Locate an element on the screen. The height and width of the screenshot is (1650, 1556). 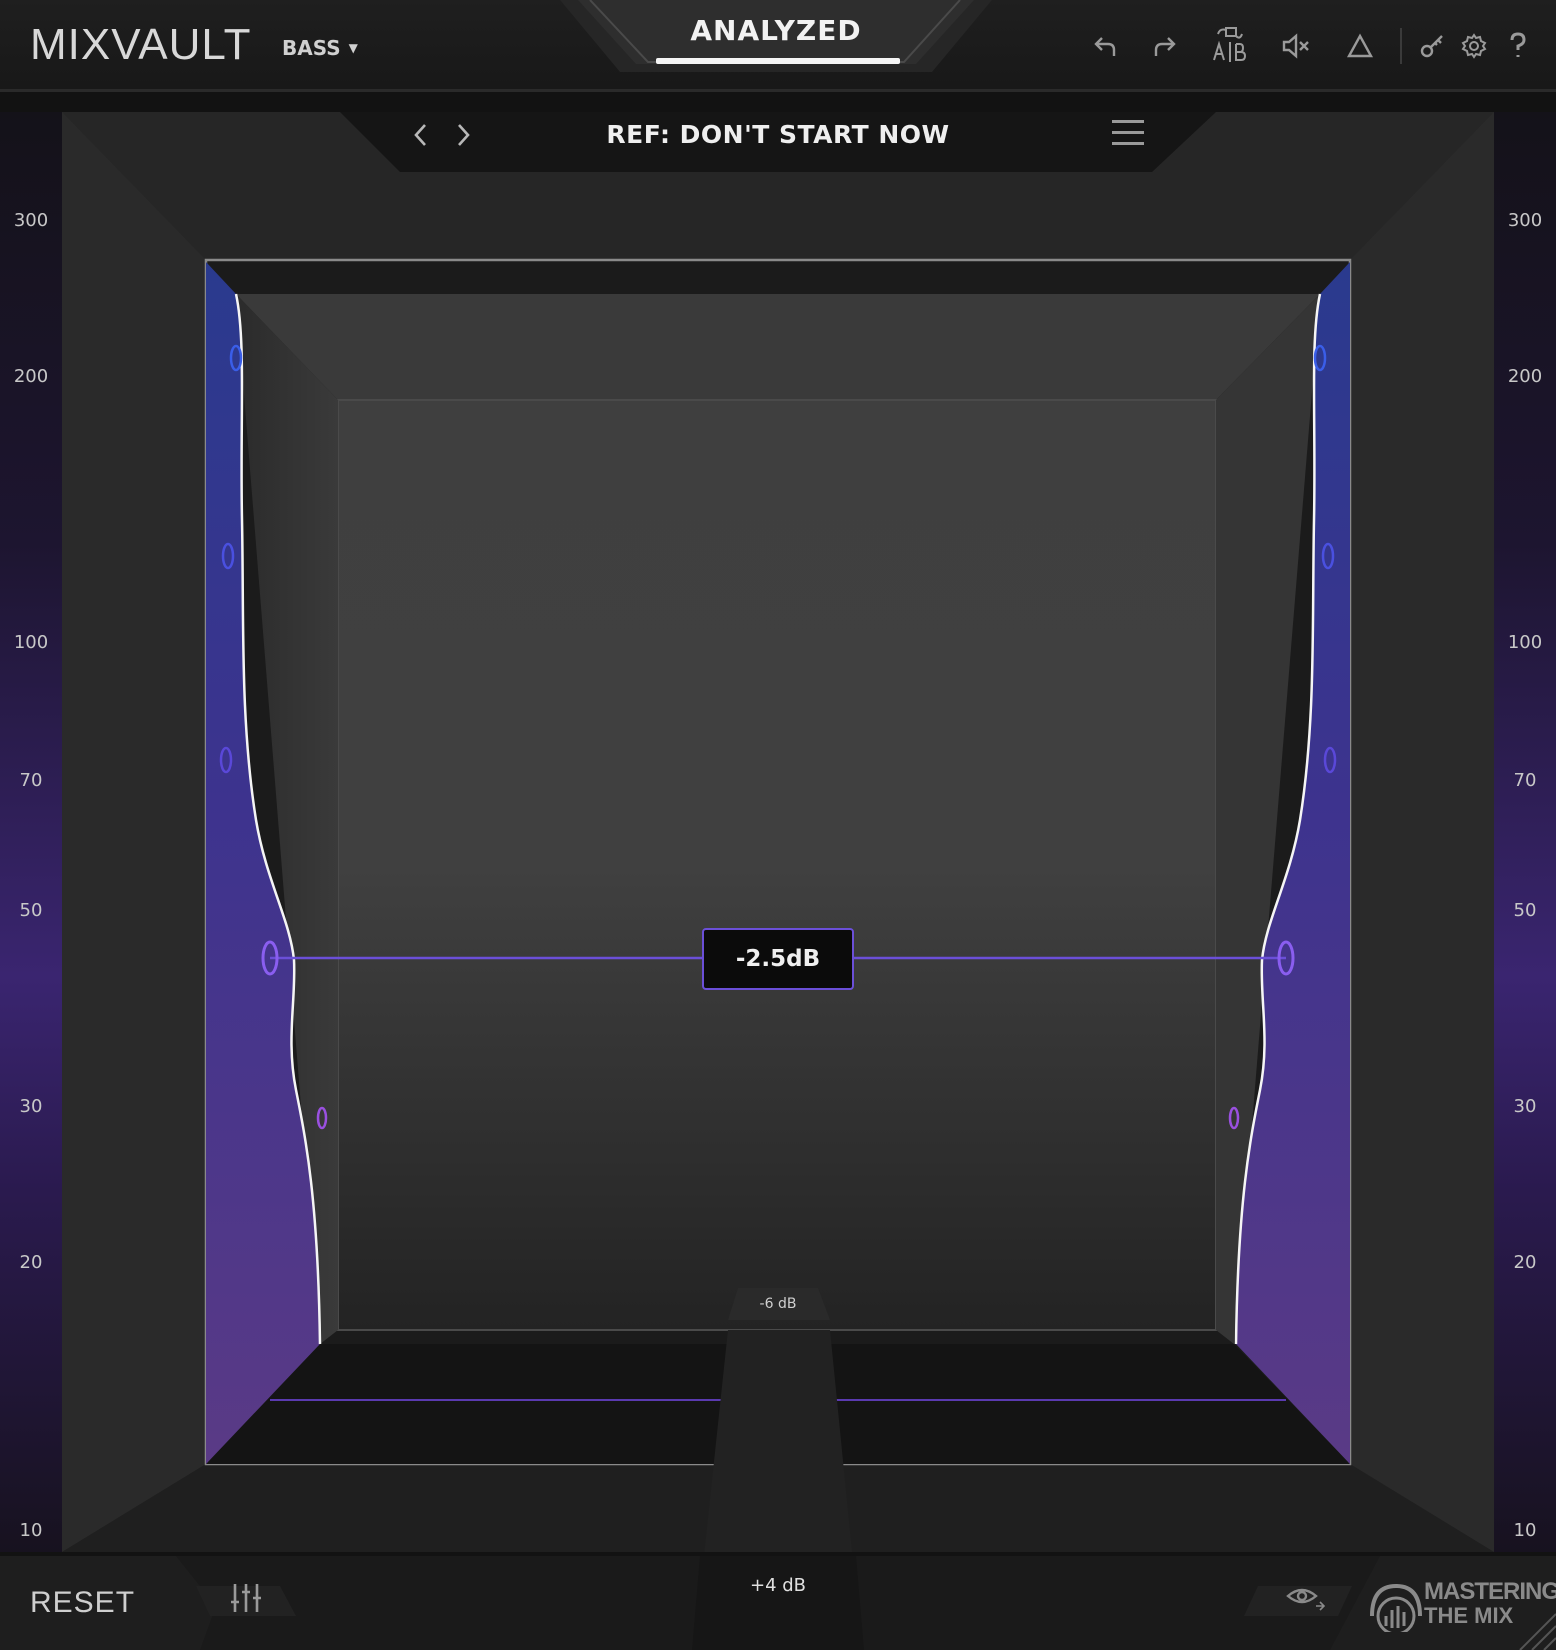
undo-icon is located at coordinates (1105, 46).